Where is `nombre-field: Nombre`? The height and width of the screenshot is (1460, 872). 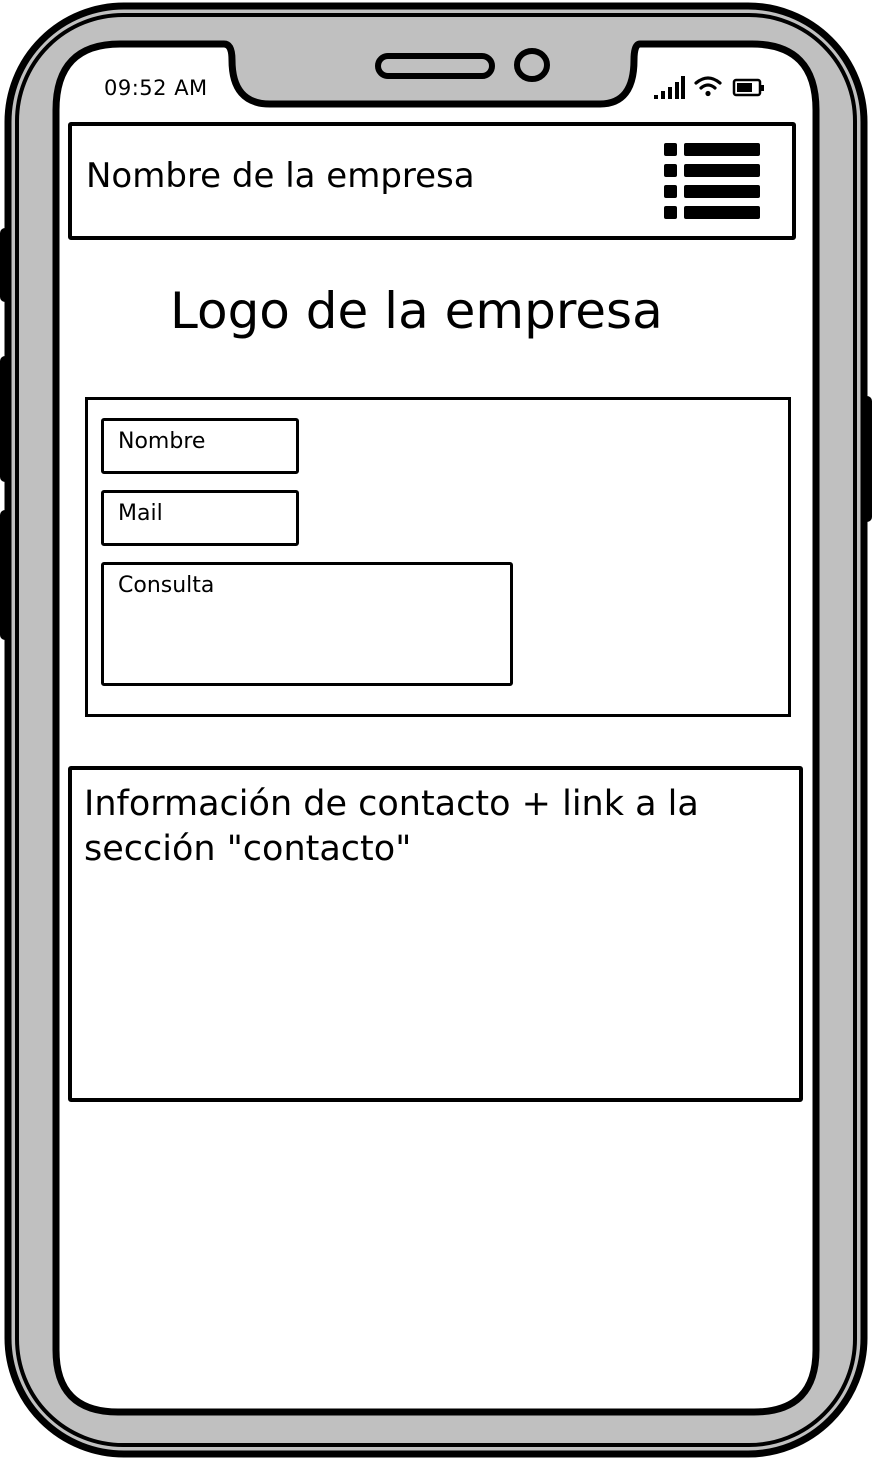
nombre-field: Nombre is located at coordinates (200, 446).